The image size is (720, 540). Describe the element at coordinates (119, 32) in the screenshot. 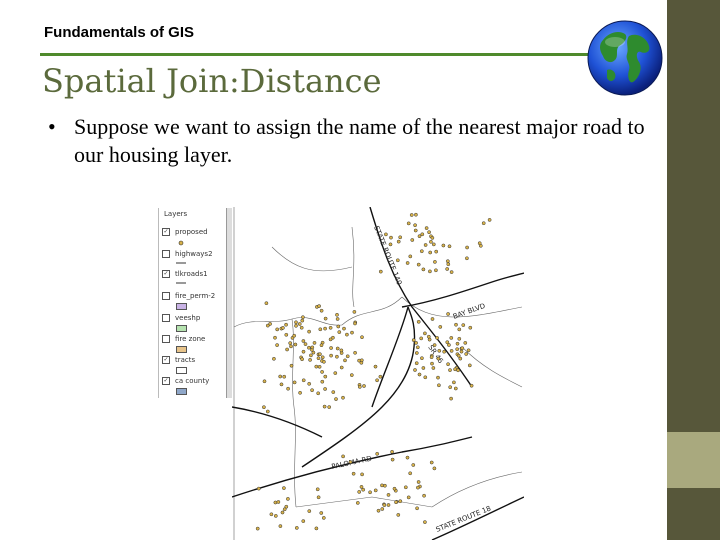

I see `course-header: Fundamentals of GIS` at that location.